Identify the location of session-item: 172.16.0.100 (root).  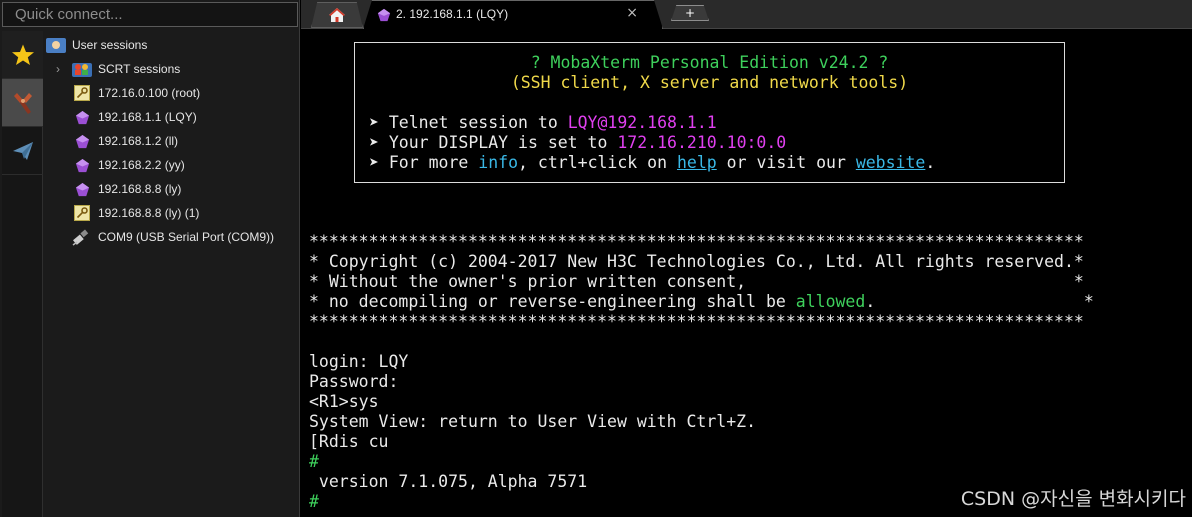
(136, 93).